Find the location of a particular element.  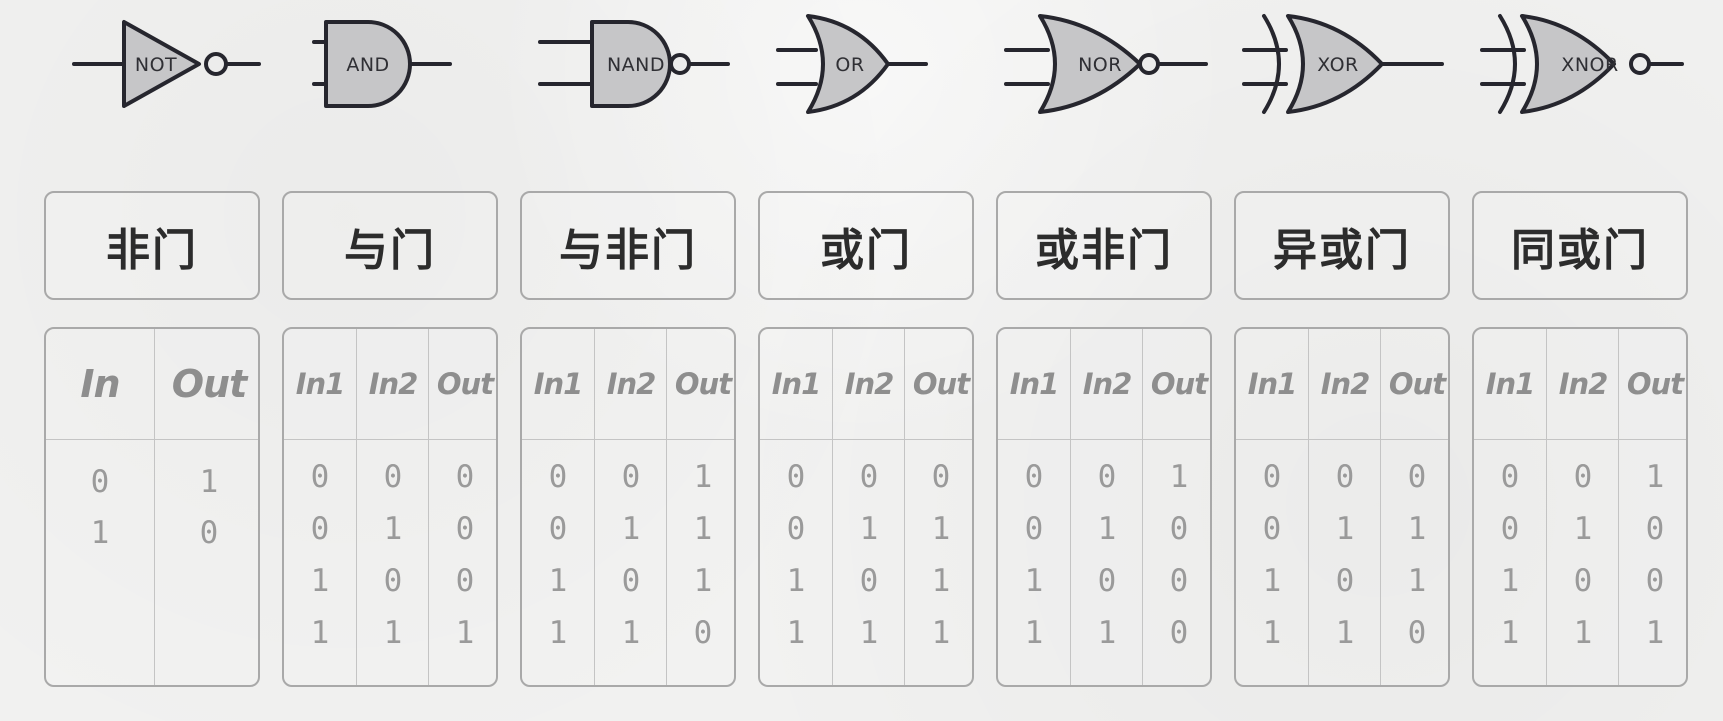

gate-column-not: NOT 非门 In 0 1 Out 1 0 is located at coordinates (153, 360).